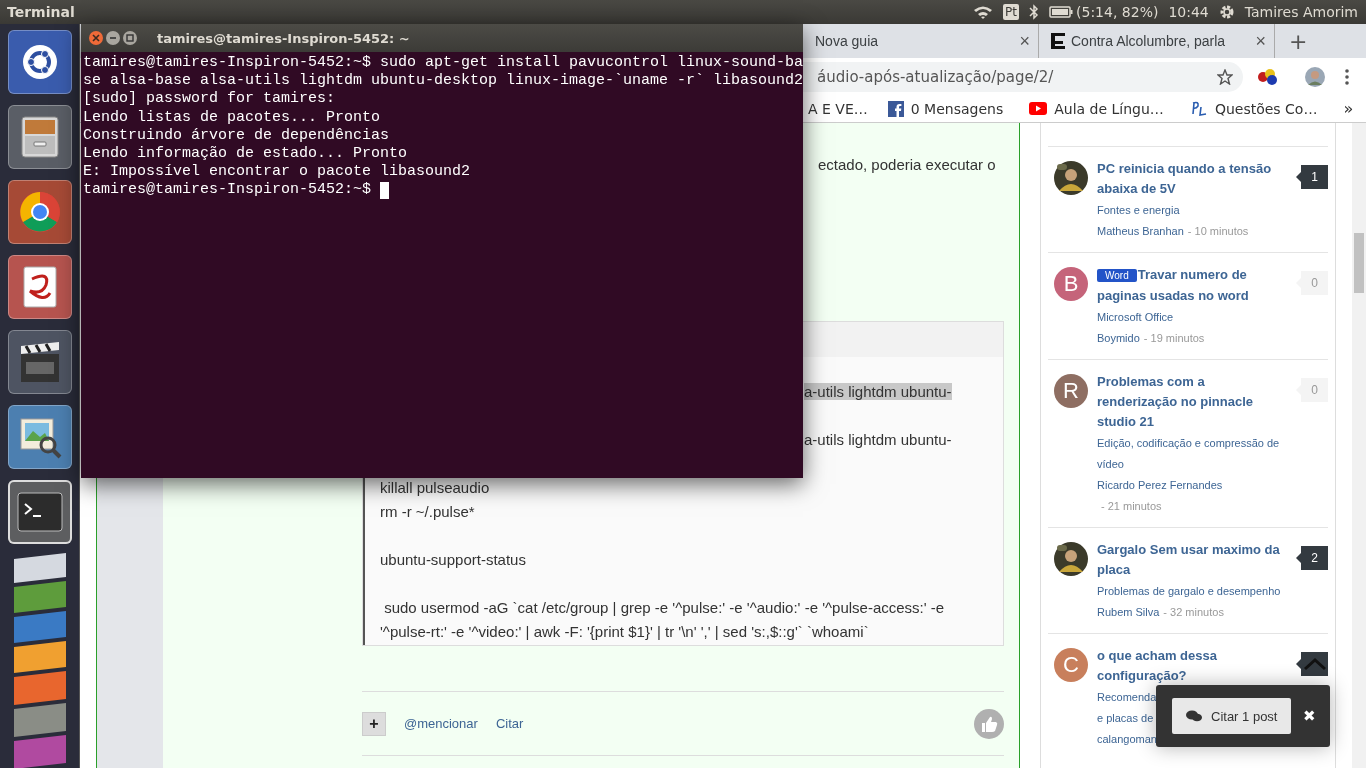 The image size is (1366, 768). Describe the element at coordinates (878, 439) in the screenshot. I see `code-line: a-utils lightdm ubuntu-` at that location.